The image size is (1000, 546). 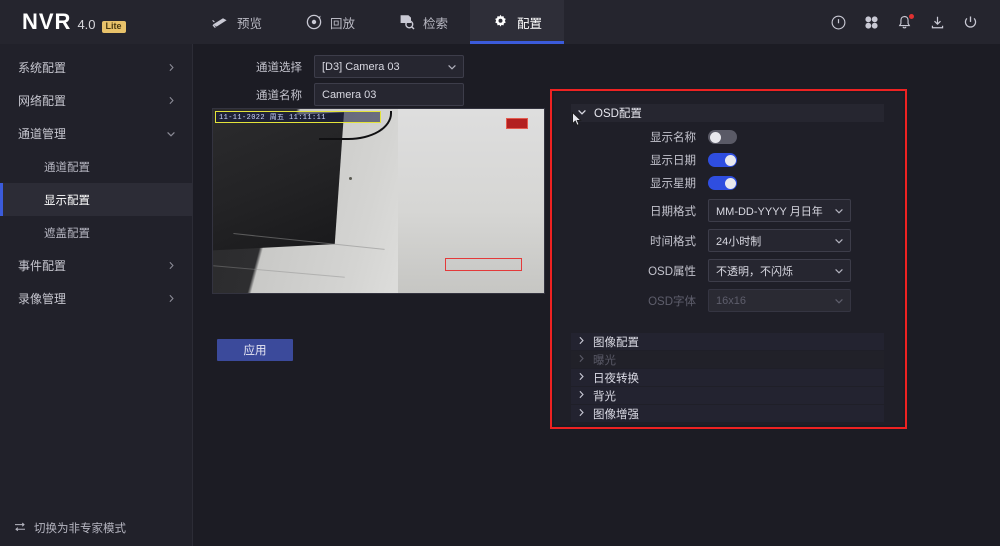 What do you see at coordinates (727, 341) in the screenshot?
I see `section-header-image-config: 图像配置` at bounding box center [727, 341].